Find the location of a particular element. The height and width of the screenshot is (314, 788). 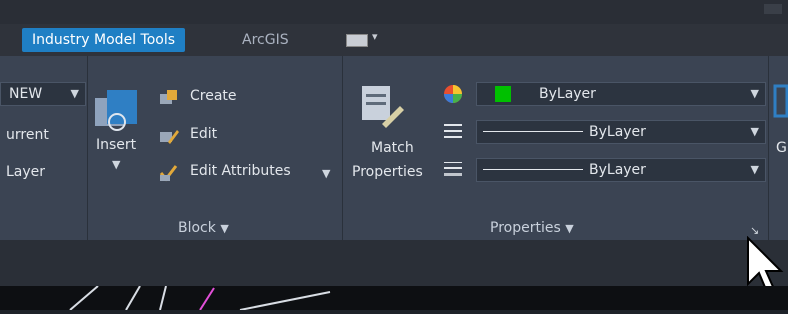

match-properties-label: Match is located at coordinates (392, 148).